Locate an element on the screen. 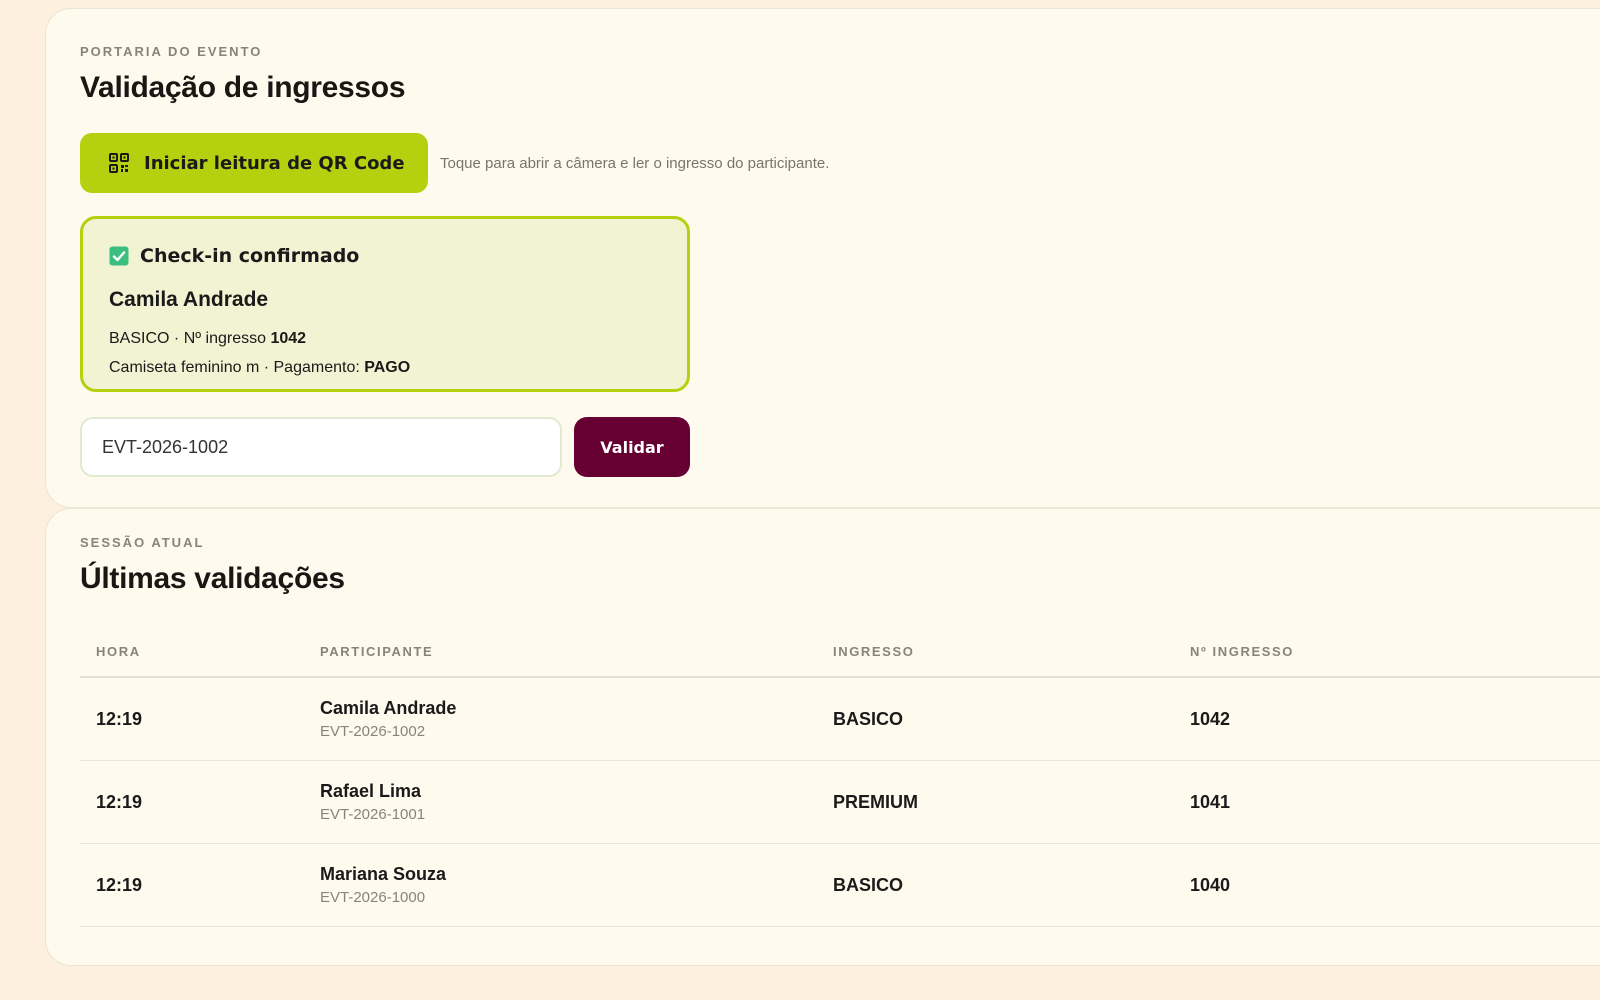 This screenshot has width=1600, height=1000. column-header-ticket: INGRESSO is located at coordinates (874, 651).